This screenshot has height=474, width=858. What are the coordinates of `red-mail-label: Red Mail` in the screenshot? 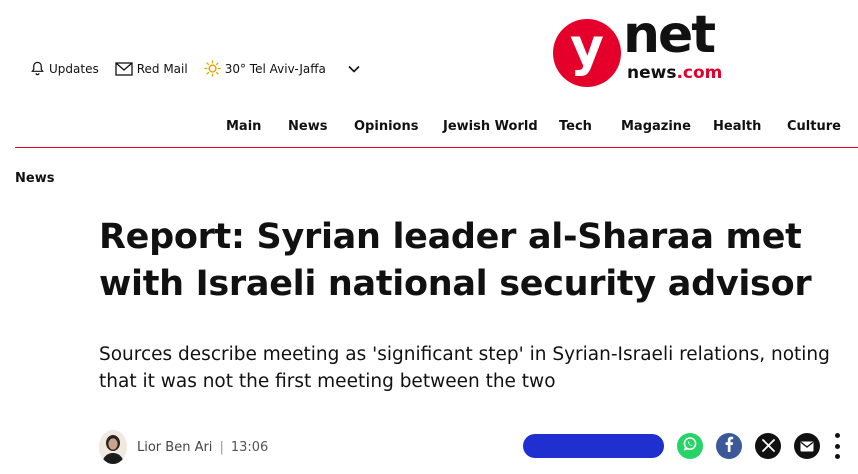 It's located at (162, 68).